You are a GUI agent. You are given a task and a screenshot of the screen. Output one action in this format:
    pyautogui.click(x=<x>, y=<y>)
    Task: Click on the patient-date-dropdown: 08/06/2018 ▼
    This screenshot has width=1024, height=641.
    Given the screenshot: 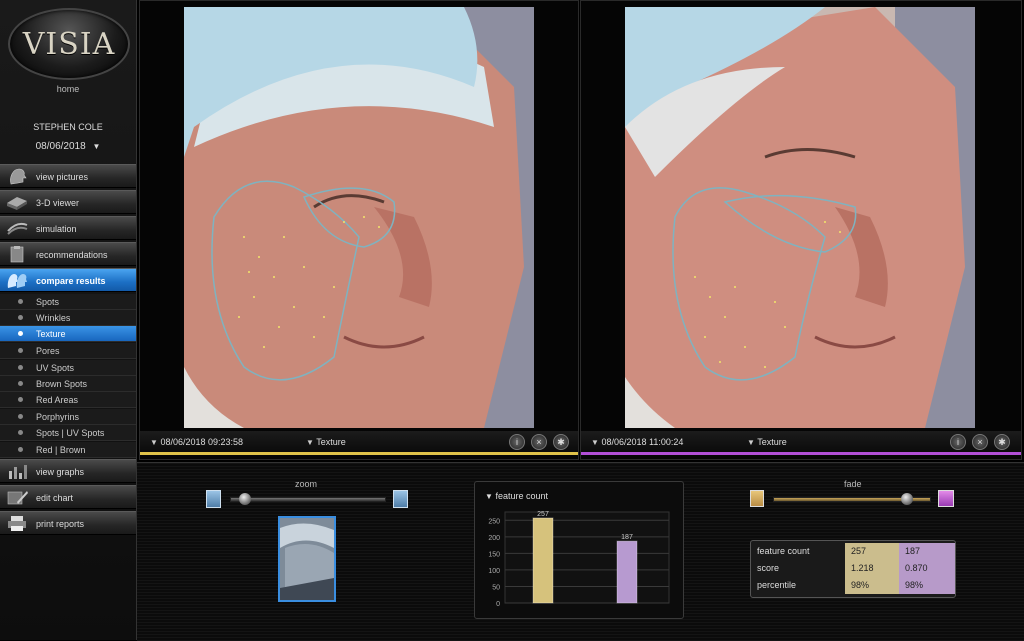 What is the action you would take?
    pyautogui.click(x=68, y=146)
    